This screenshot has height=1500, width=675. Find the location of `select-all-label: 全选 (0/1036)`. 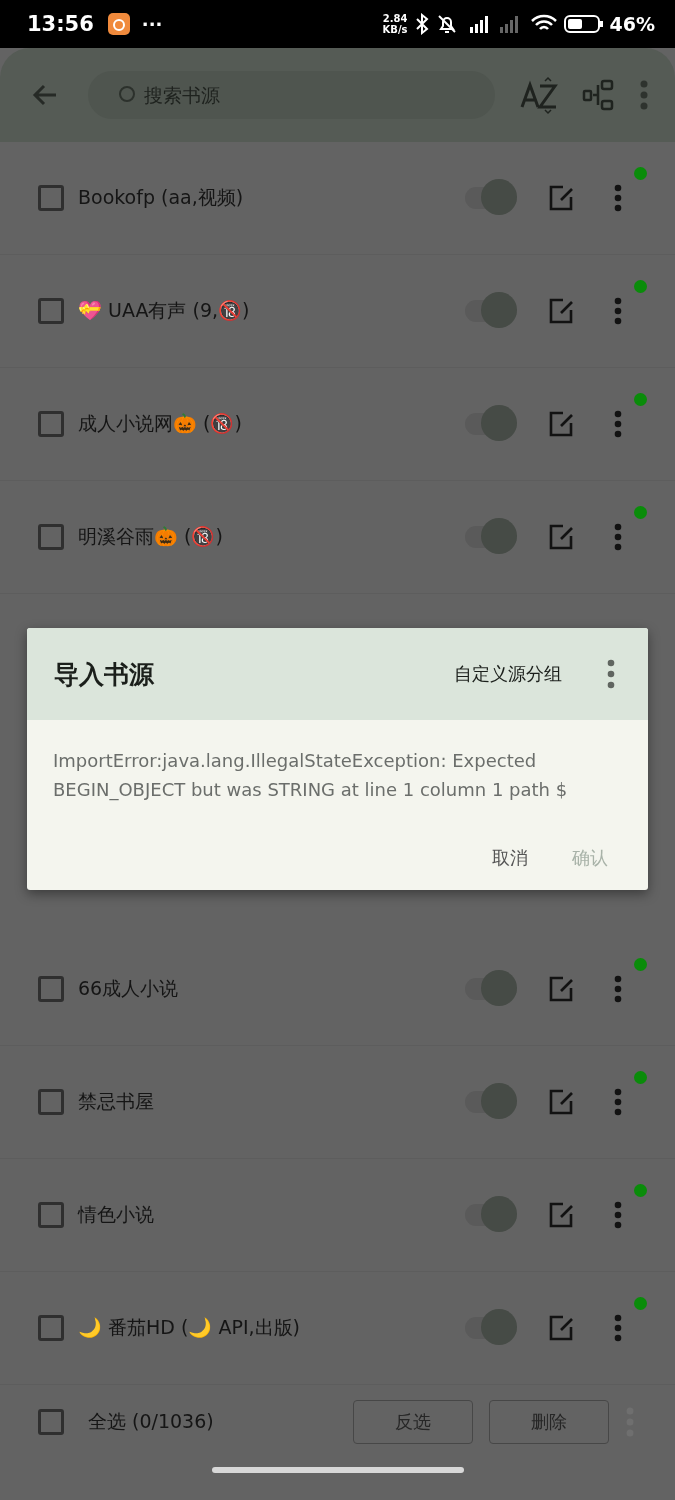

select-all-label: 全选 (0/1036) is located at coordinates (151, 1421).